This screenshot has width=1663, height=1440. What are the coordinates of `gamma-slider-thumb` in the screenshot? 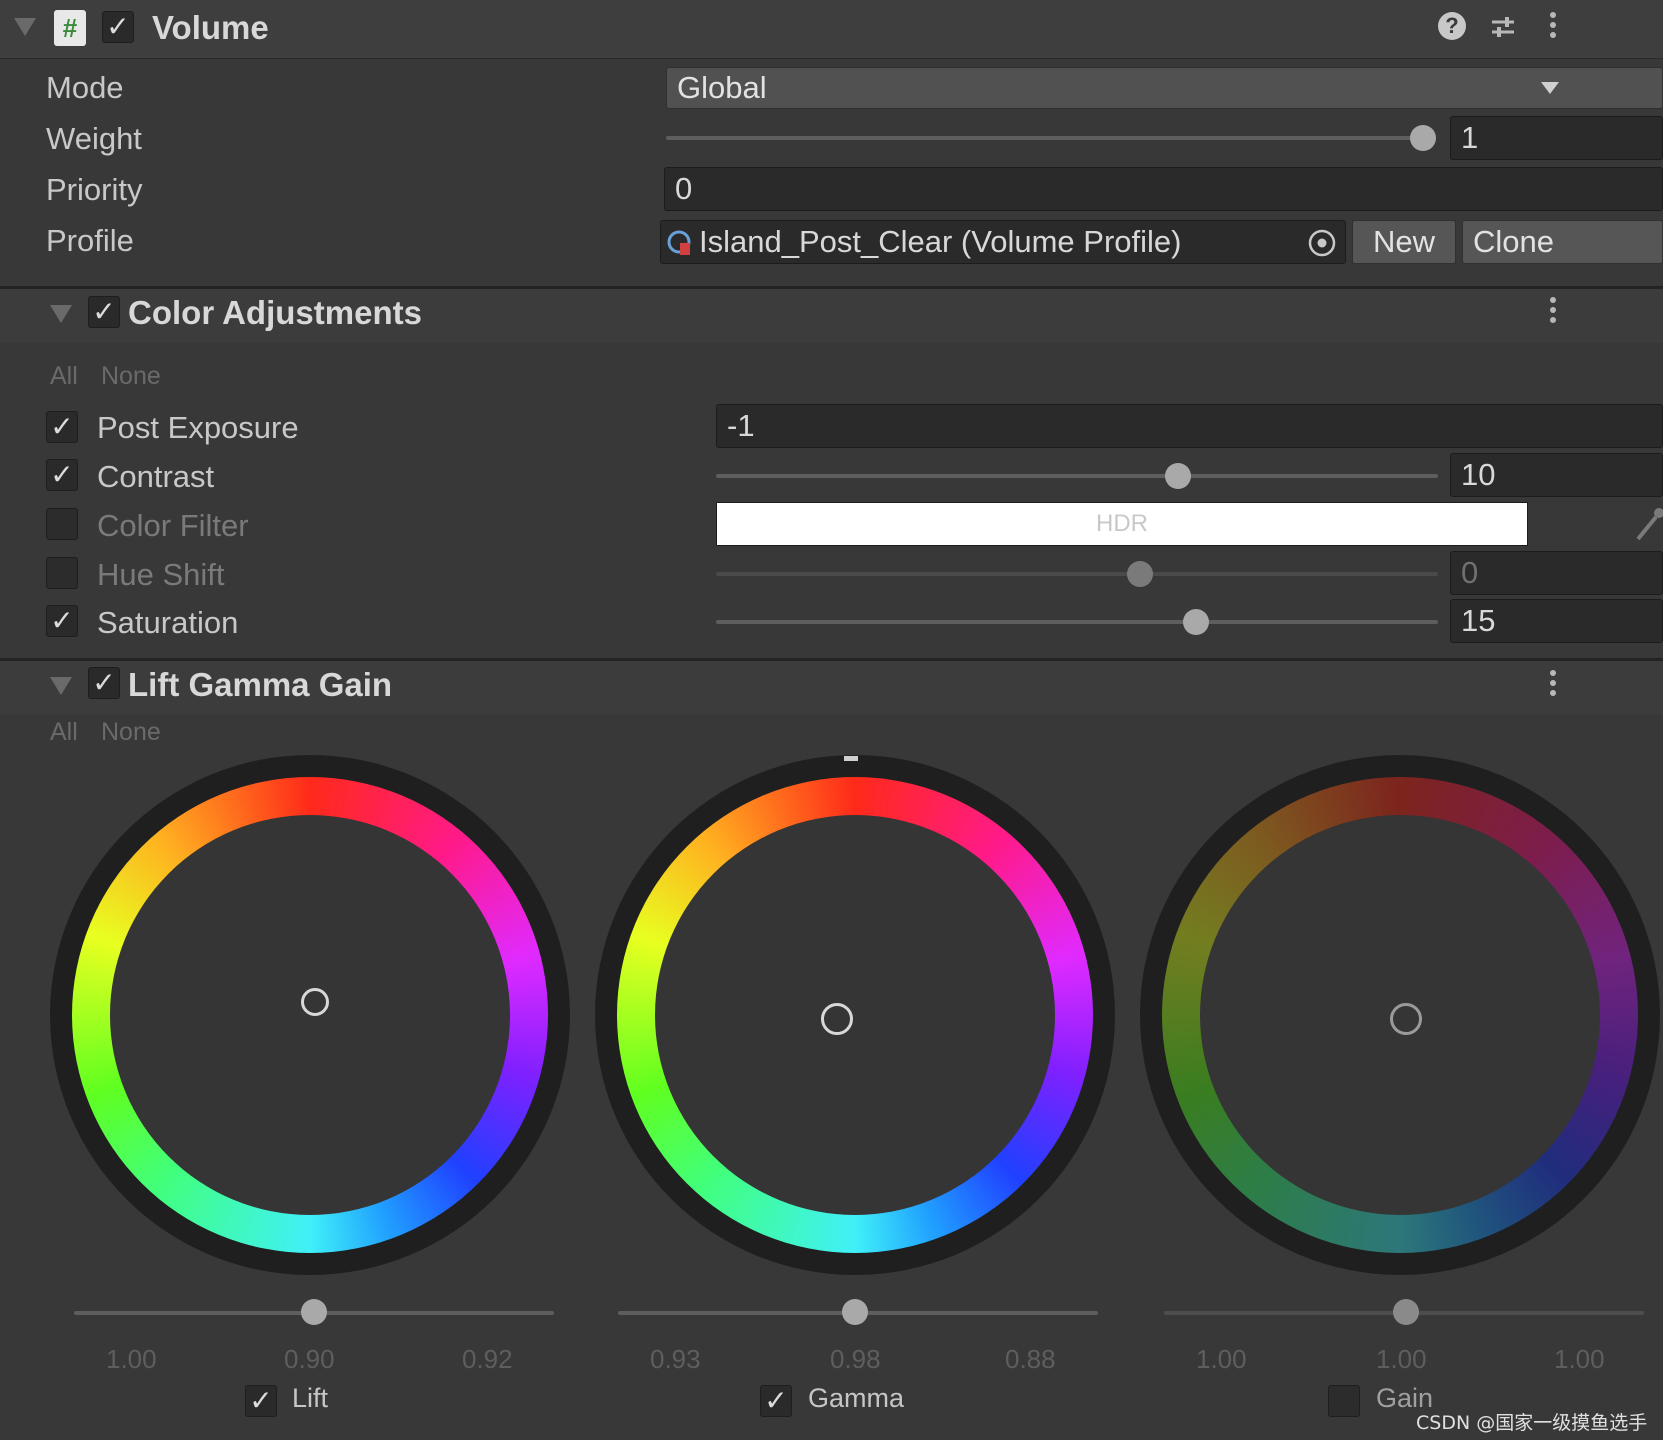 It's located at (855, 1312).